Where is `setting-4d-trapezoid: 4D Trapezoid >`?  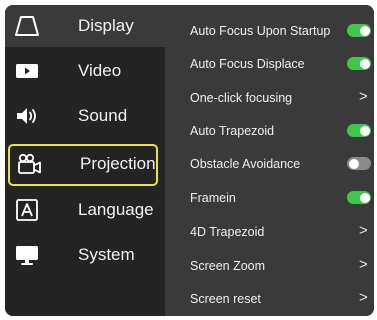
setting-4d-trapezoid: 4D Trapezoid > is located at coordinates (269, 232).